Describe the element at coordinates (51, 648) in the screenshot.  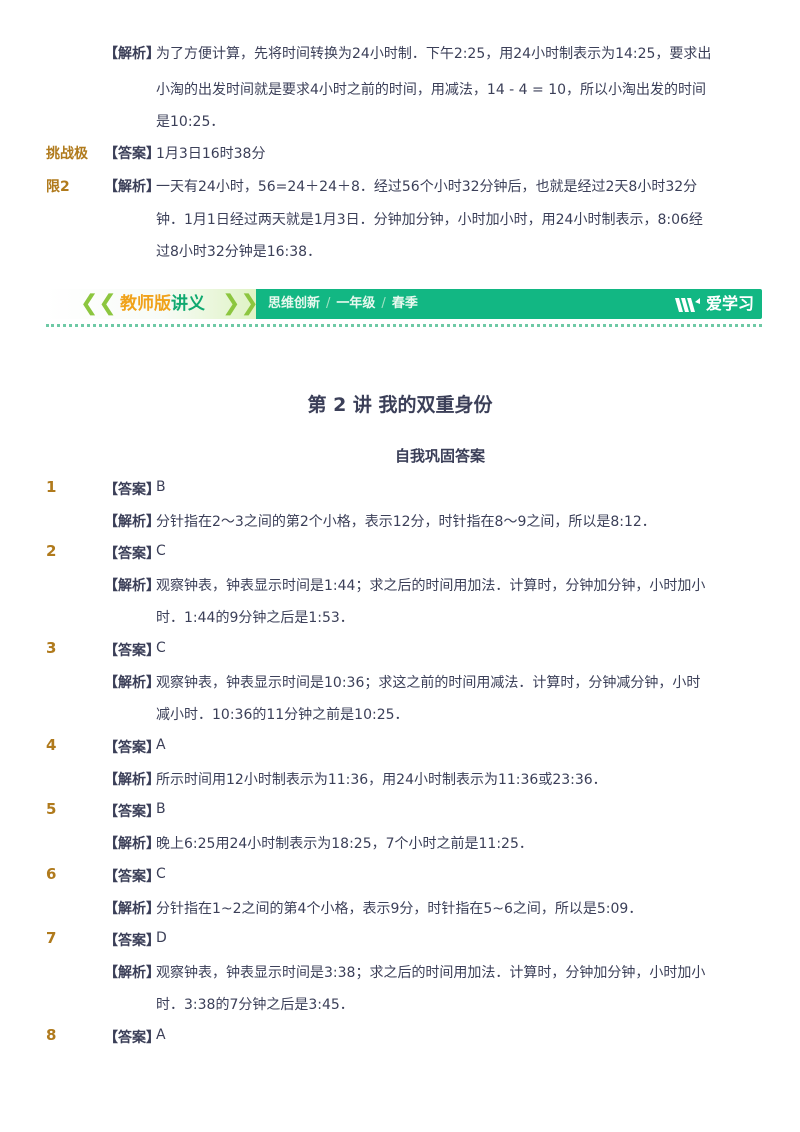
I see `question-number: 3` at that location.